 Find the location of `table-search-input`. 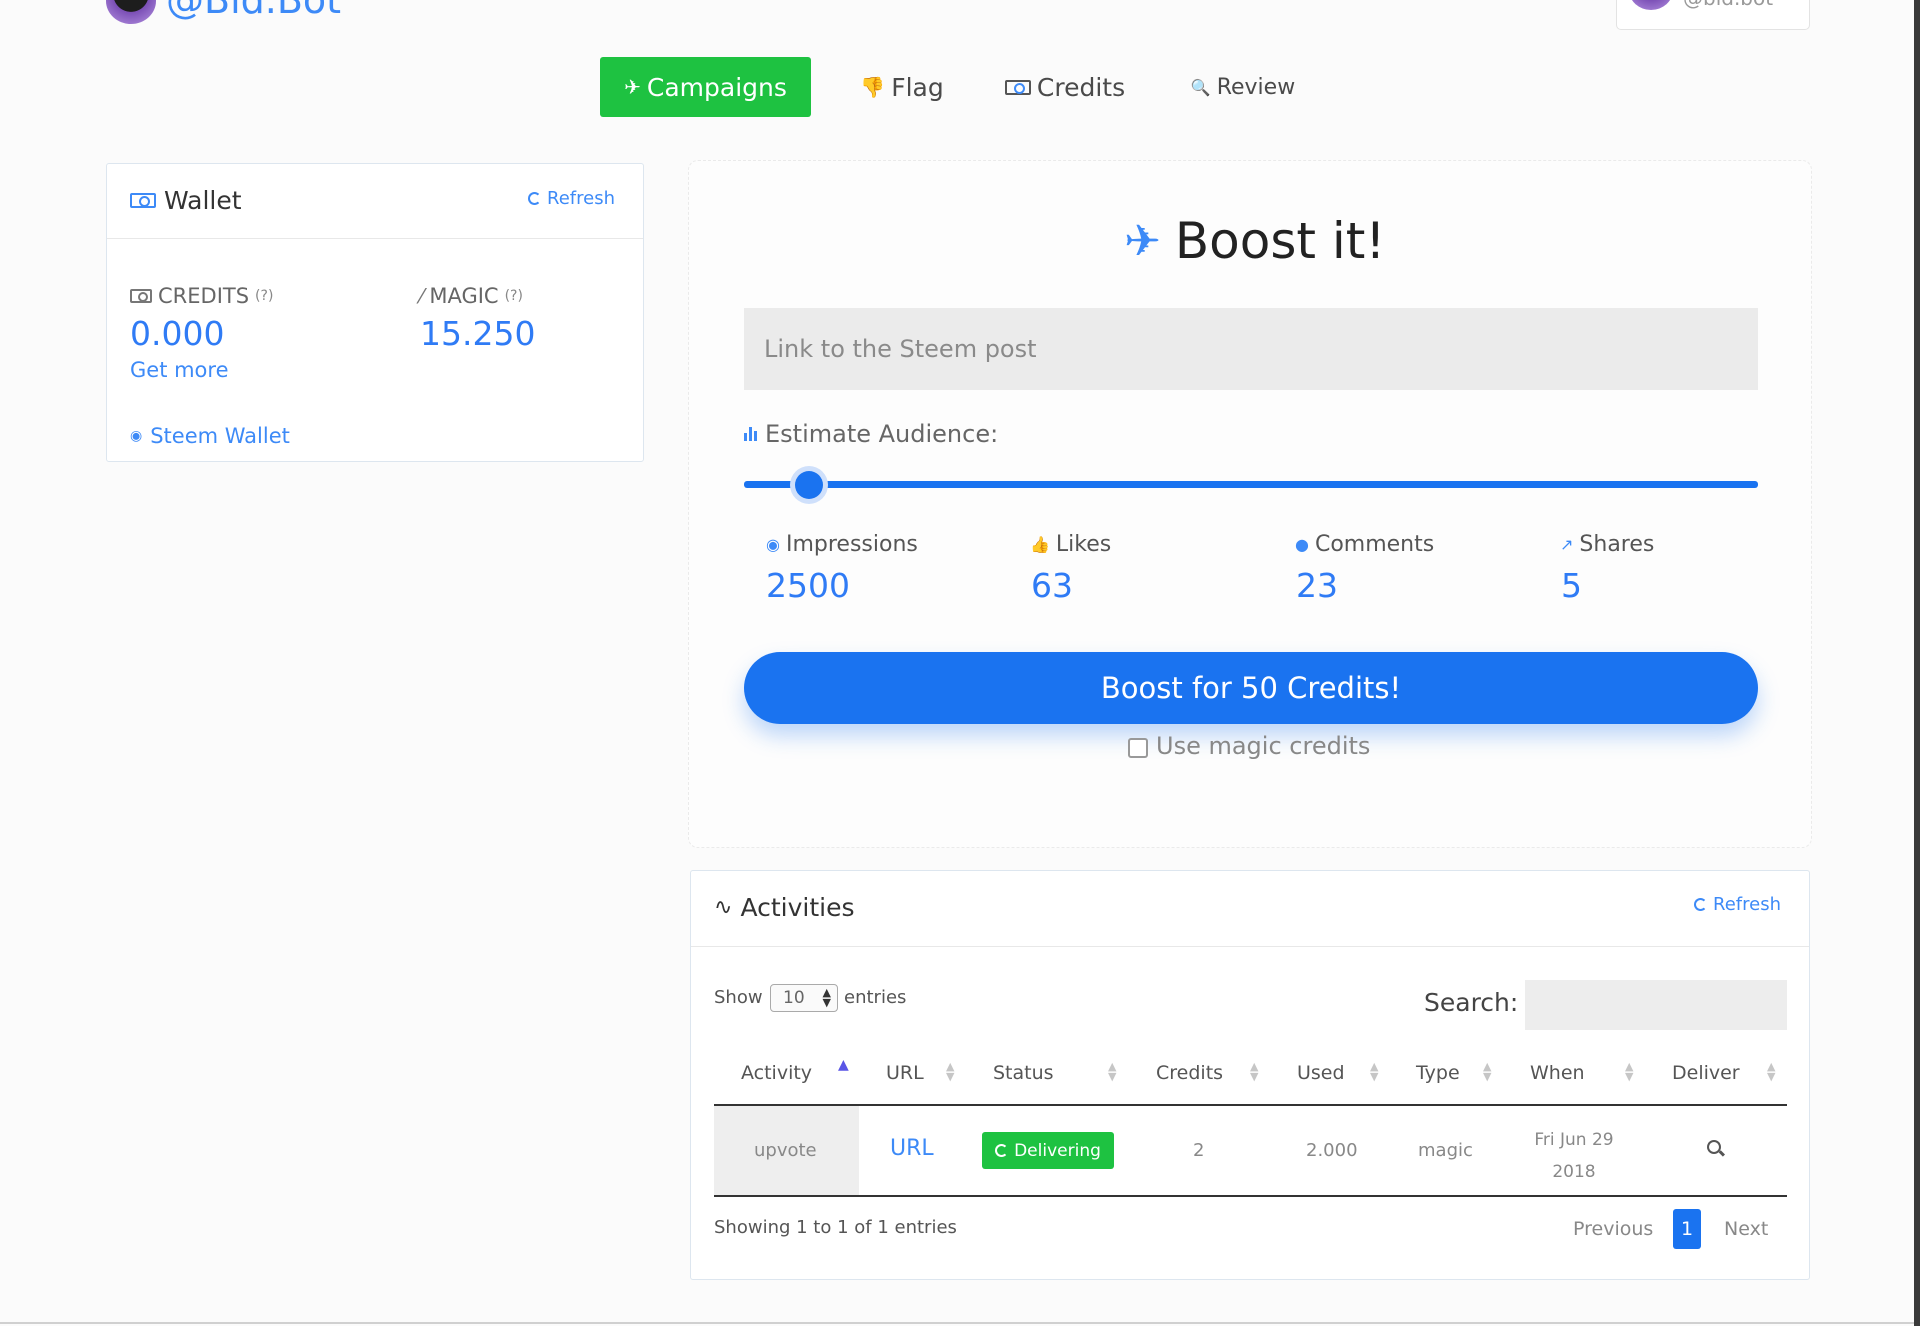

table-search-input is located at coordinates (1656, 1005).